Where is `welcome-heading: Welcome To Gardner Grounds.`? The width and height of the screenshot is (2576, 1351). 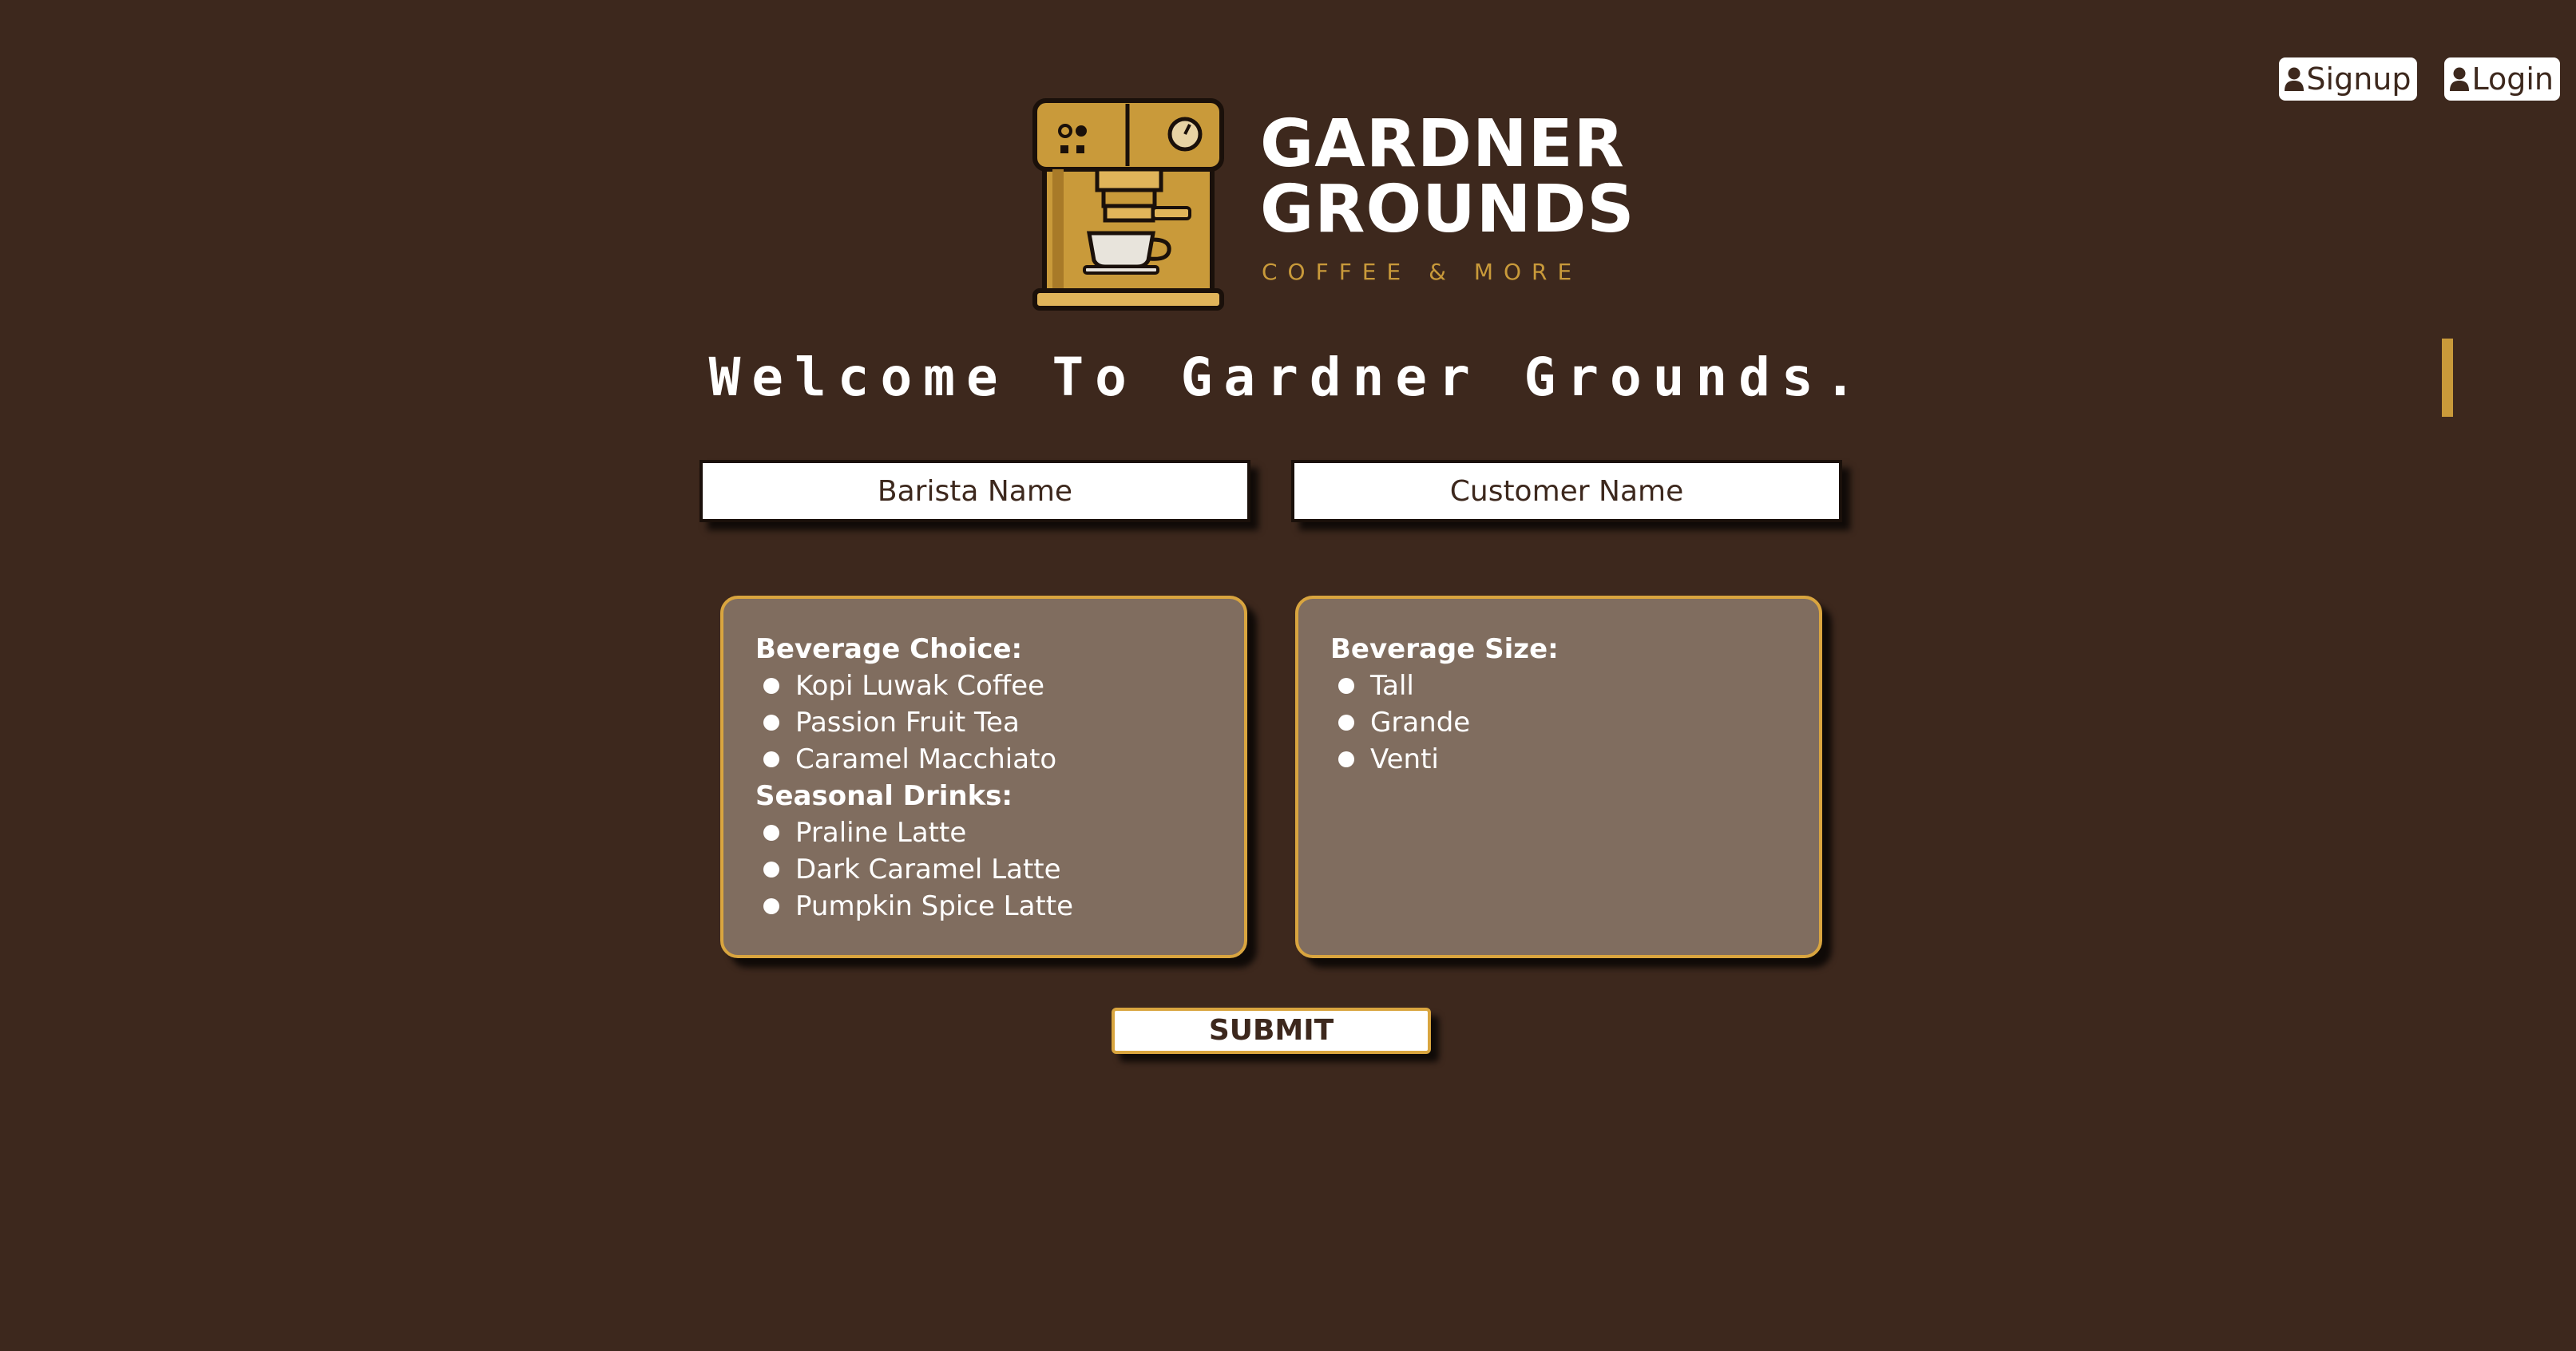
welcome-heading: Welcome To Gardner Grounds. is located at coordinates (1288, 378).